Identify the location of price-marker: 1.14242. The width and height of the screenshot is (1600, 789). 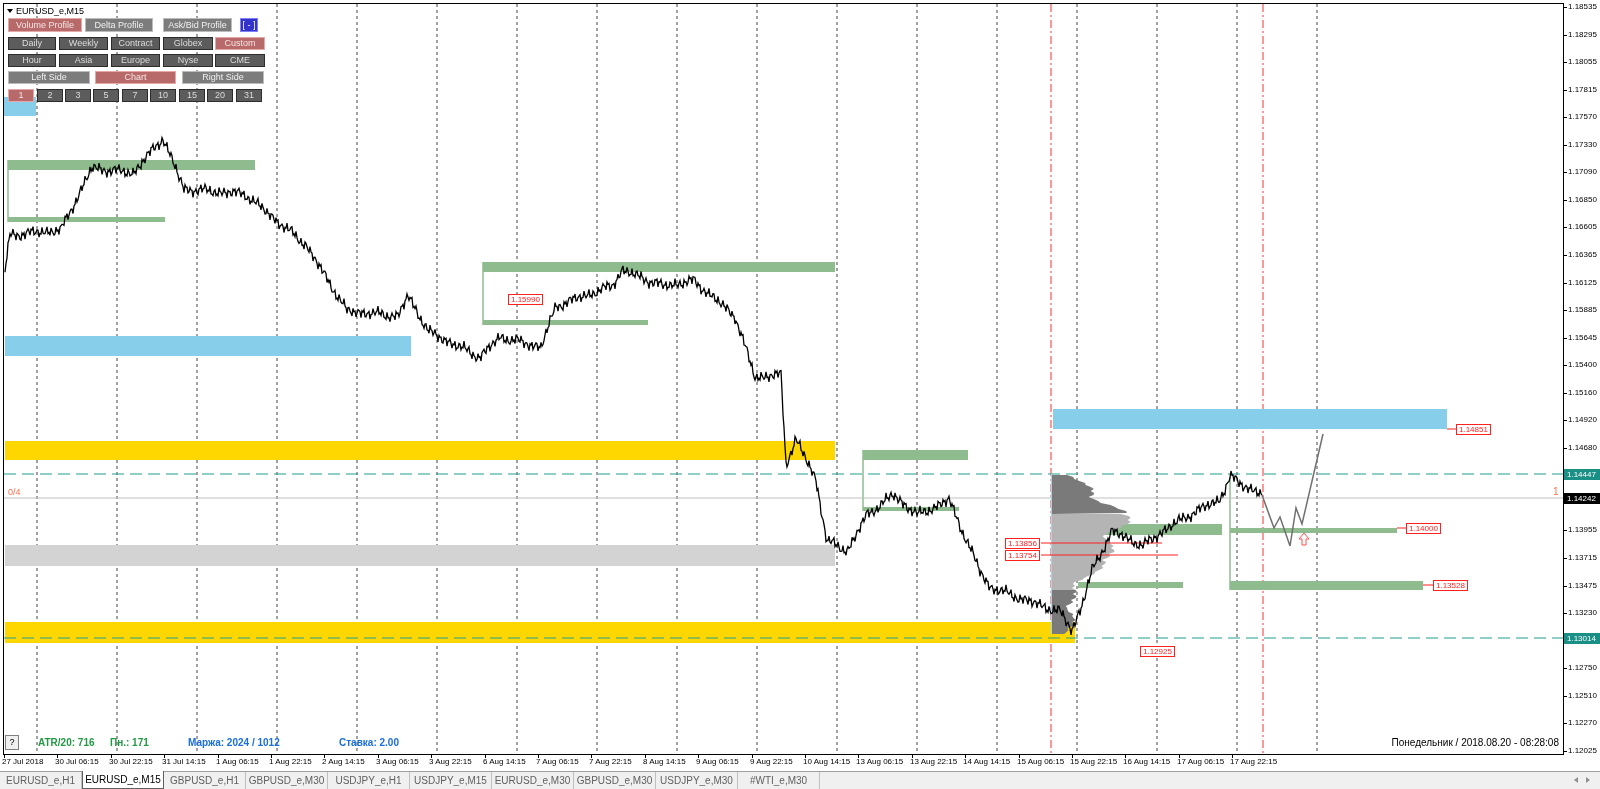
(1582, 498).